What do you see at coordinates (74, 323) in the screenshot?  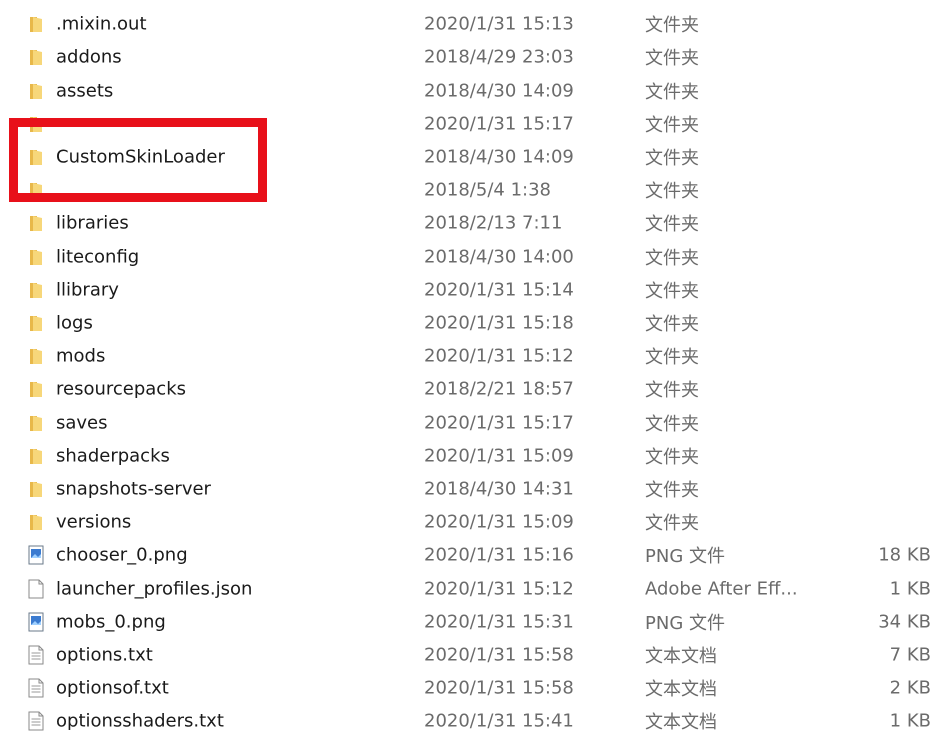 I see `file-name: logs` at bounding box center [74, 323].